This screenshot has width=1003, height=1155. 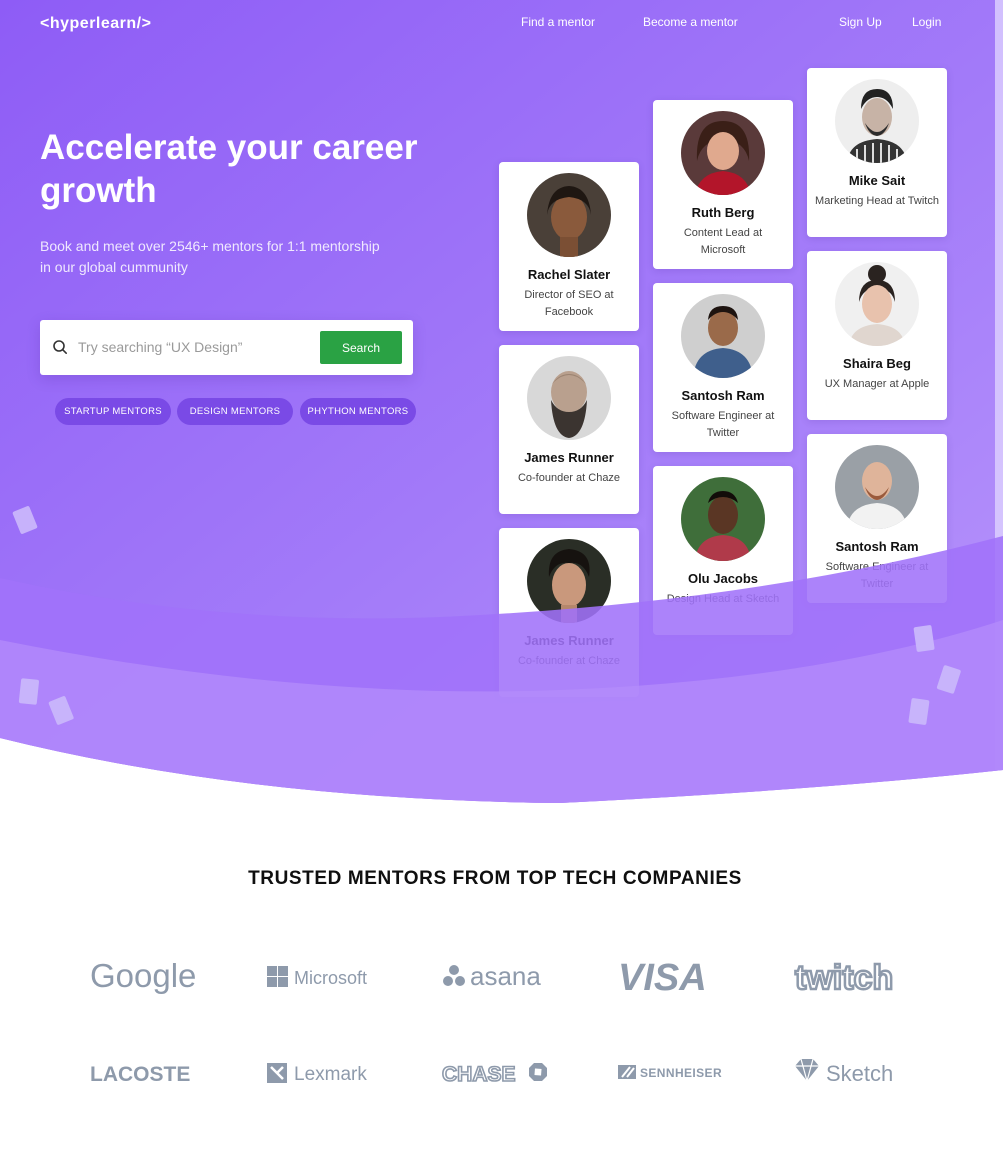 I want to click on search-button: Search, so click(x=361, y=347).